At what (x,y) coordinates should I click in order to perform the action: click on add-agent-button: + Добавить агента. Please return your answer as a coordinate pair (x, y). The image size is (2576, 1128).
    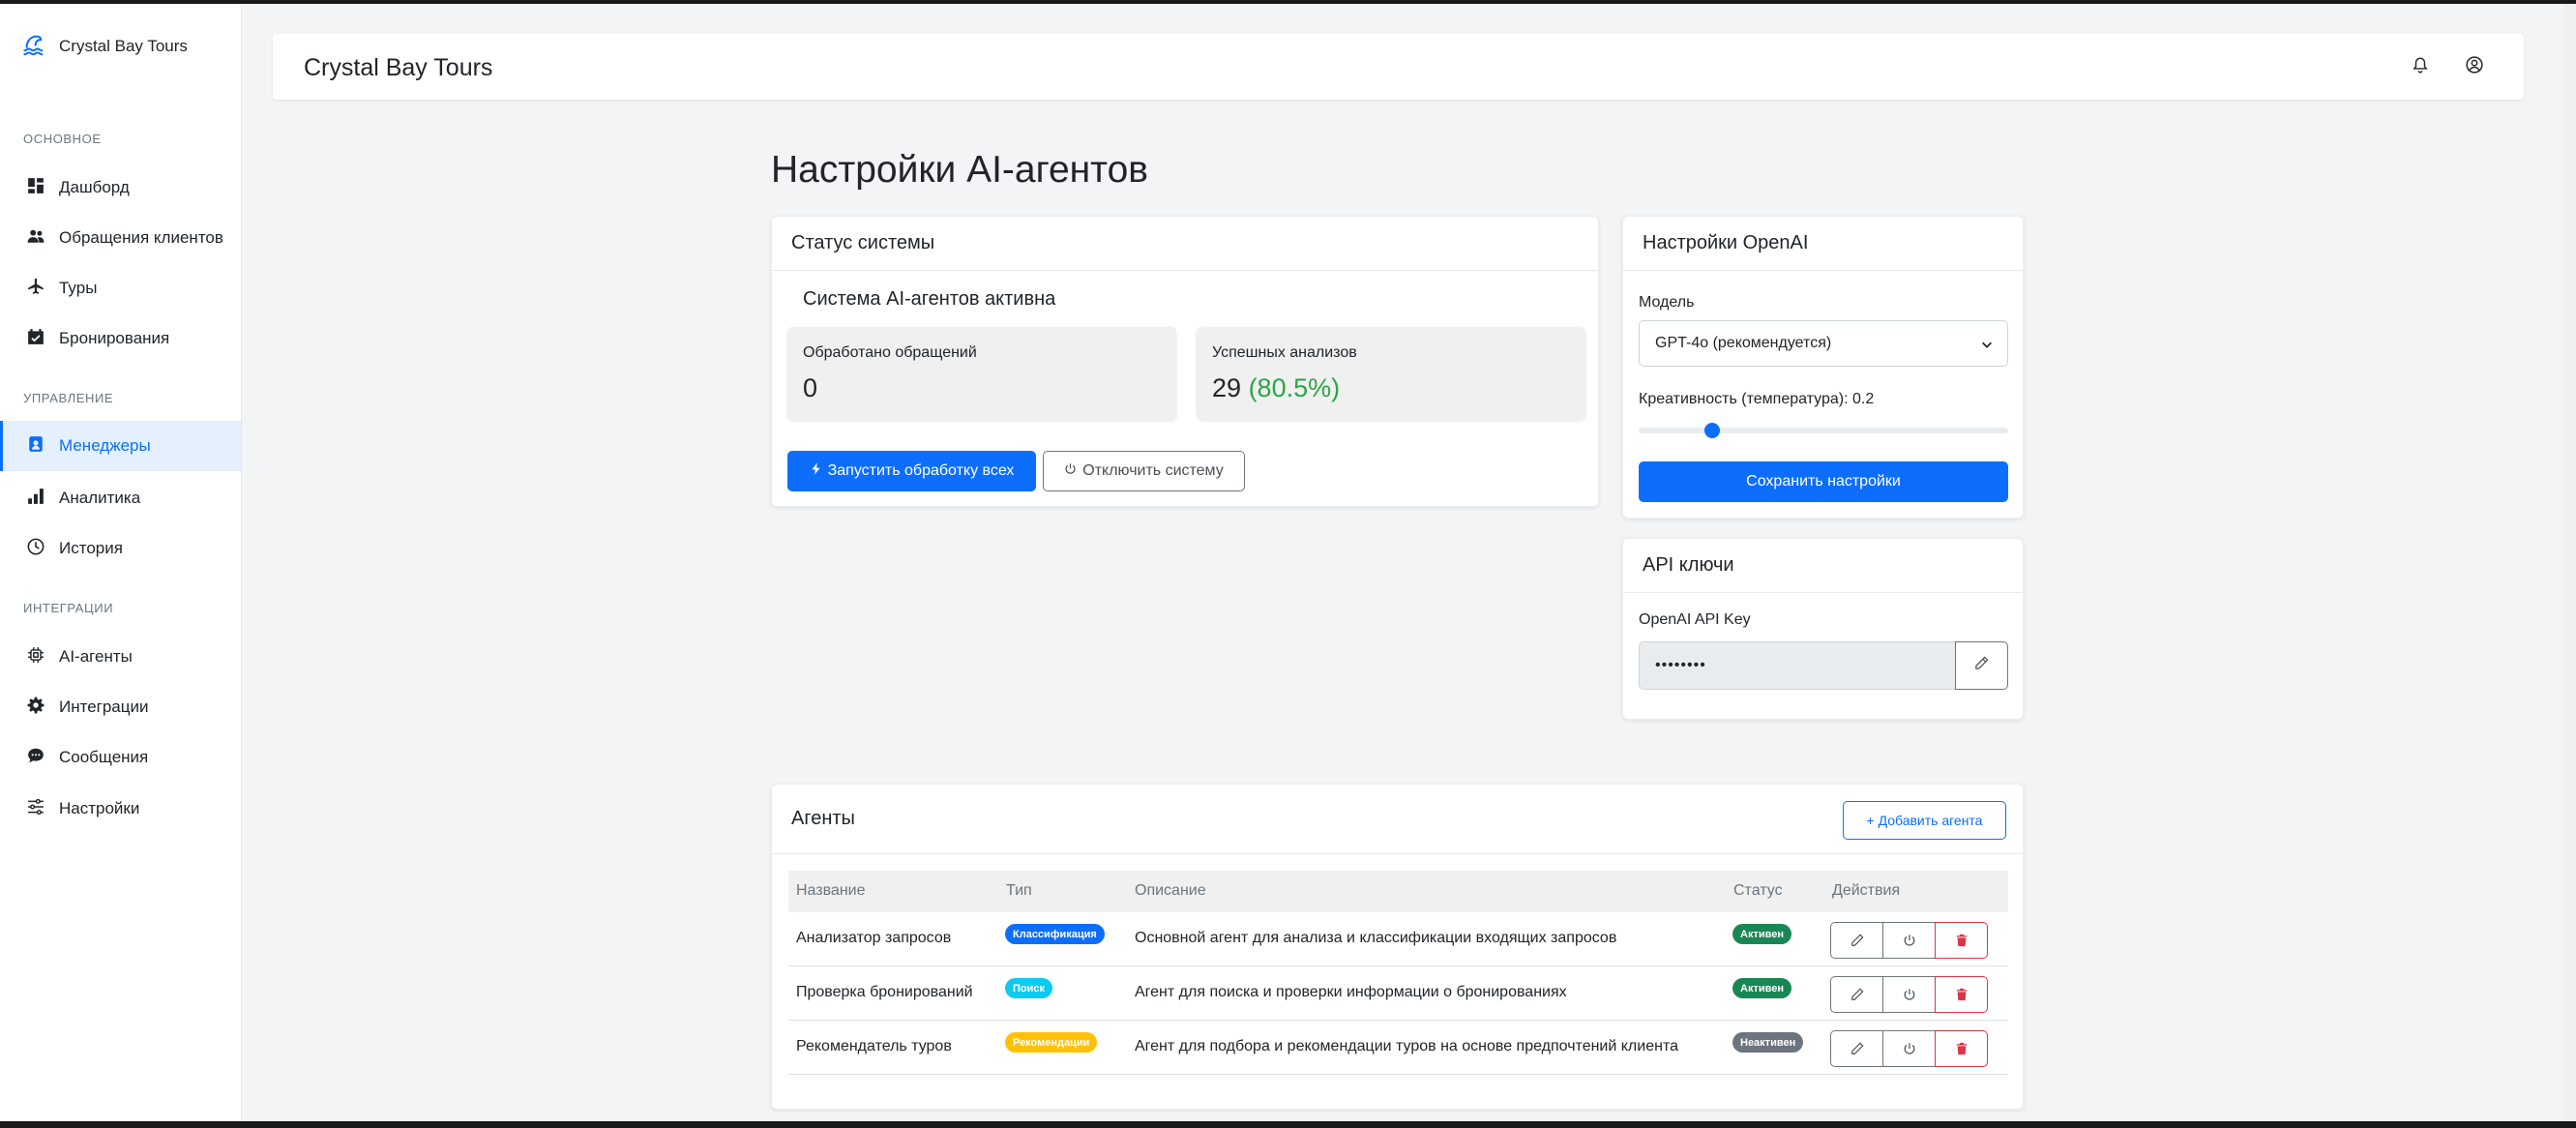
    Looking at the image, I should click on (1924, 820).